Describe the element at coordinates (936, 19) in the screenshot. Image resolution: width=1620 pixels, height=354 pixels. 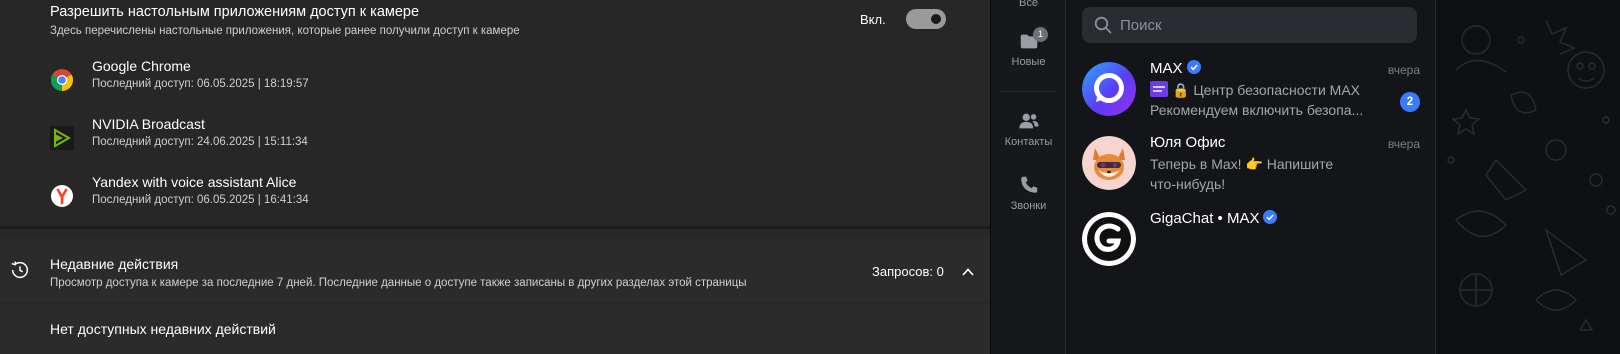
I see `toggle-knob` at that location.